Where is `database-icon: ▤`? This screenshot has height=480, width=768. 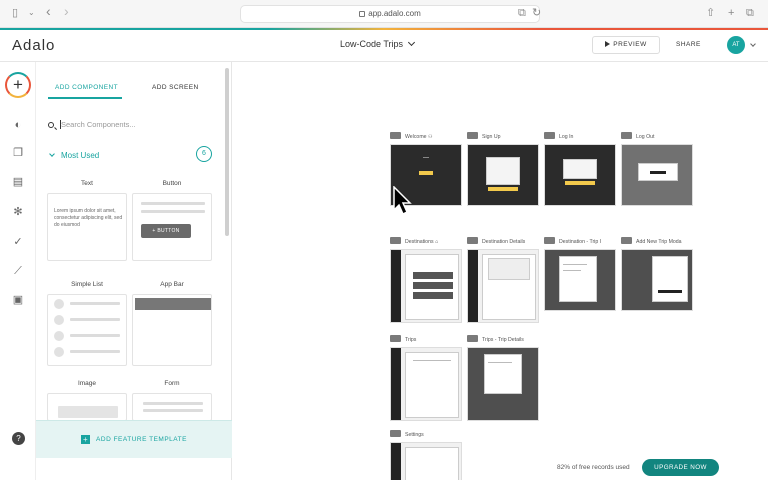
database-icon: ▤ is located at coordinates (18, 182).